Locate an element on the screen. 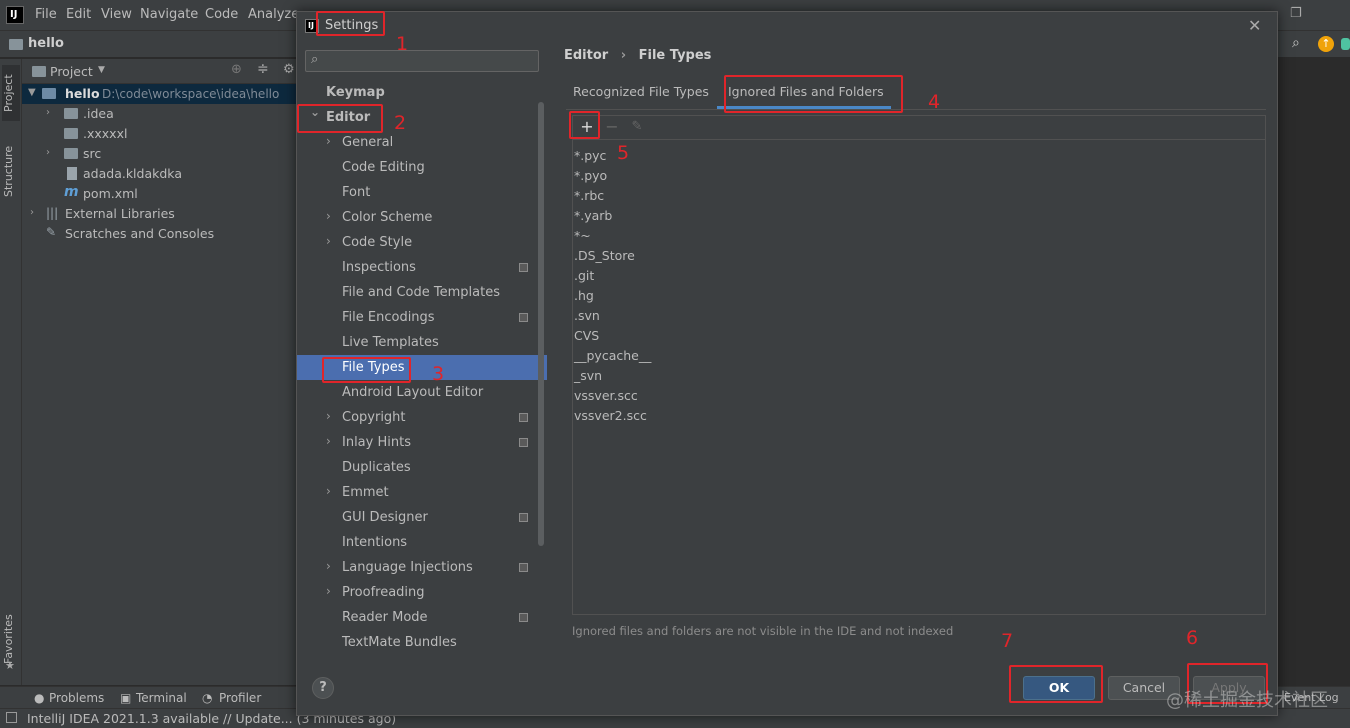  tool-tab-project: Project is located at coordinates (11, 93).